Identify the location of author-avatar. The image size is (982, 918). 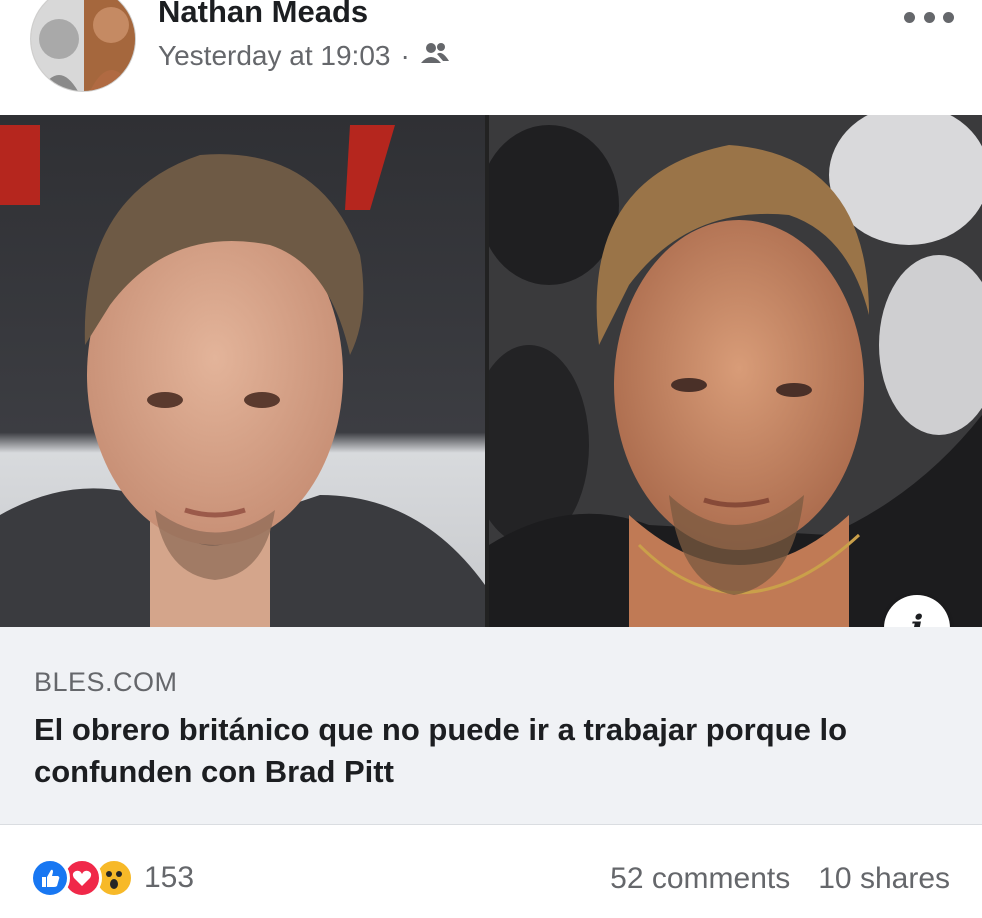
(83, 46).